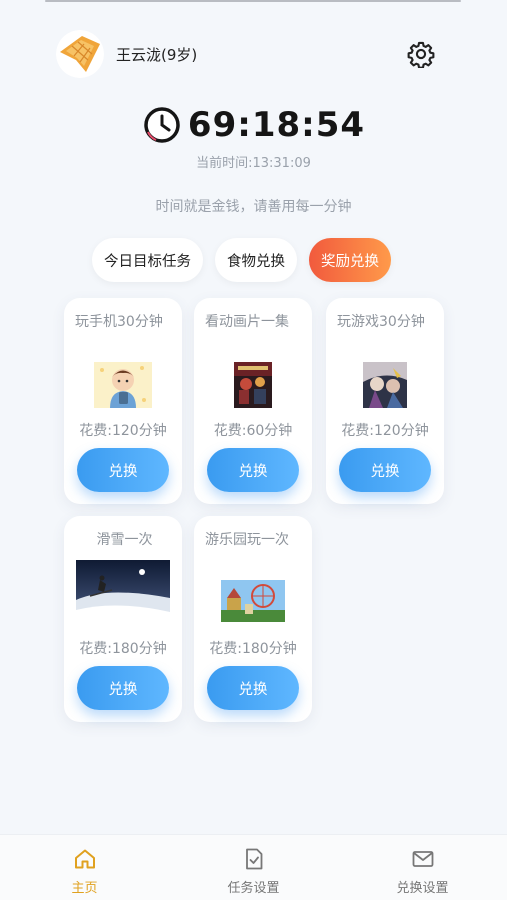 The height and width of the screenshot is (900, 507). I want to click on reward-card: 看动画片一集 花费:60分钟 兑换, so click(253, 401).